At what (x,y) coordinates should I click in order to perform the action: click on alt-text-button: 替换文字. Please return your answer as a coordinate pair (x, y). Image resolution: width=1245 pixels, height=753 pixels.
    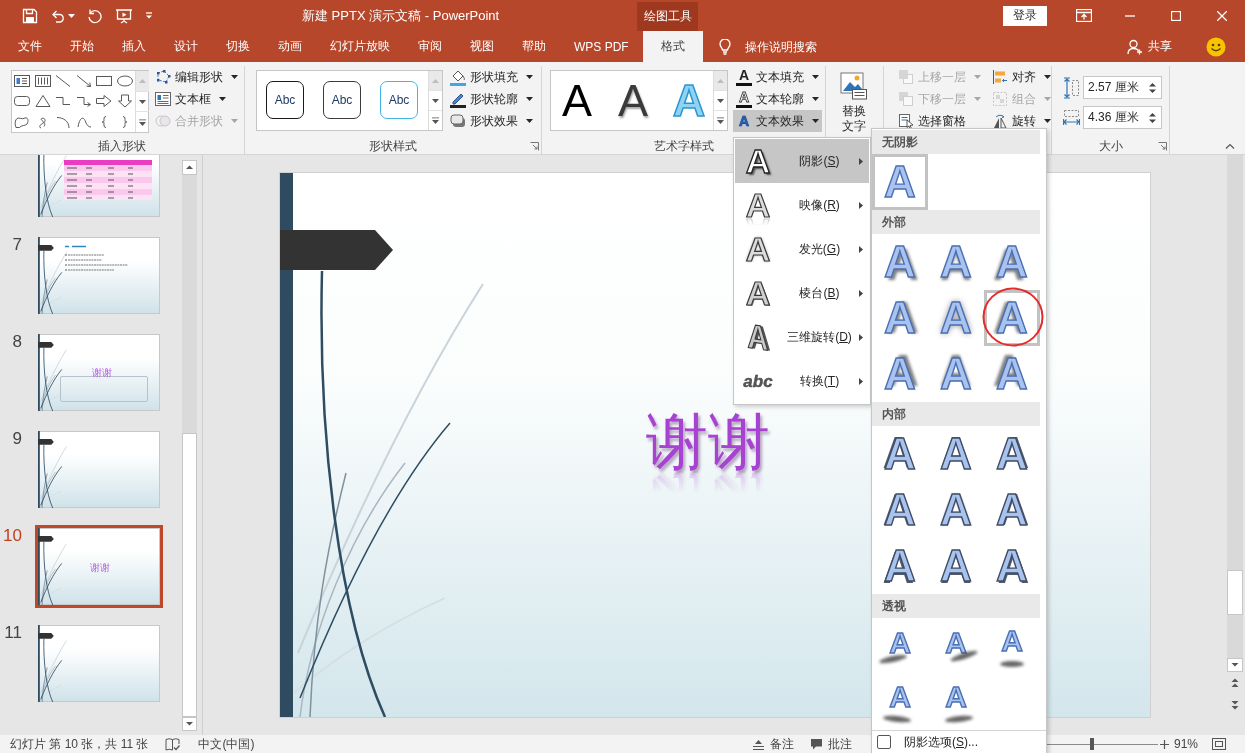
    Looking at the image, I should click on (854, 102).